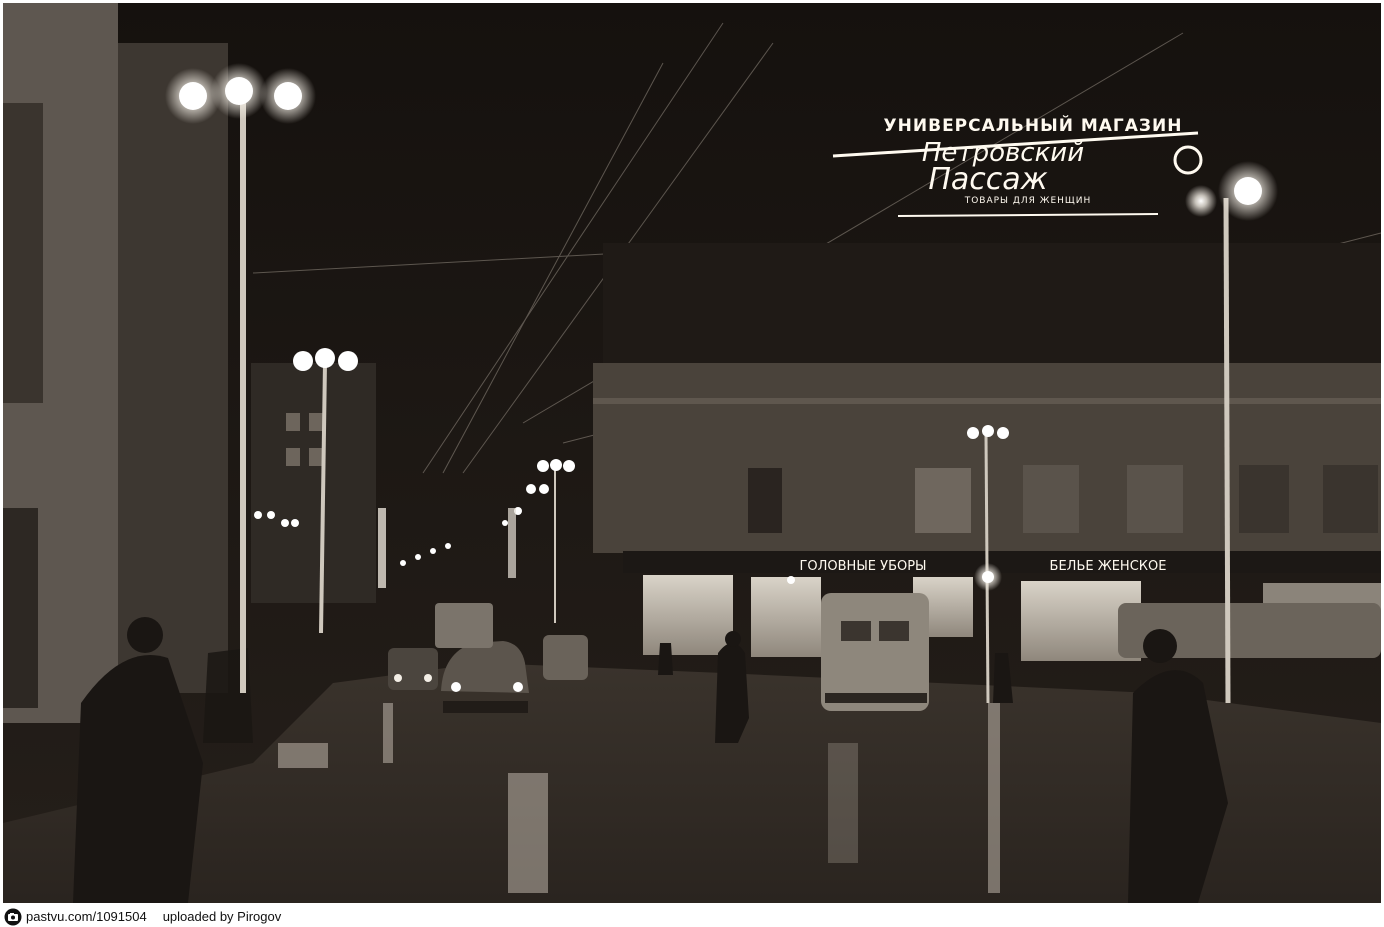 This screenshot has width=1384, height=927. Describe the element at coordinates (1108, 566) in the screenshot. I see `shop-sign-lingerie: БЕЛЬЕ ЖЕНСКОЕ` at that location.